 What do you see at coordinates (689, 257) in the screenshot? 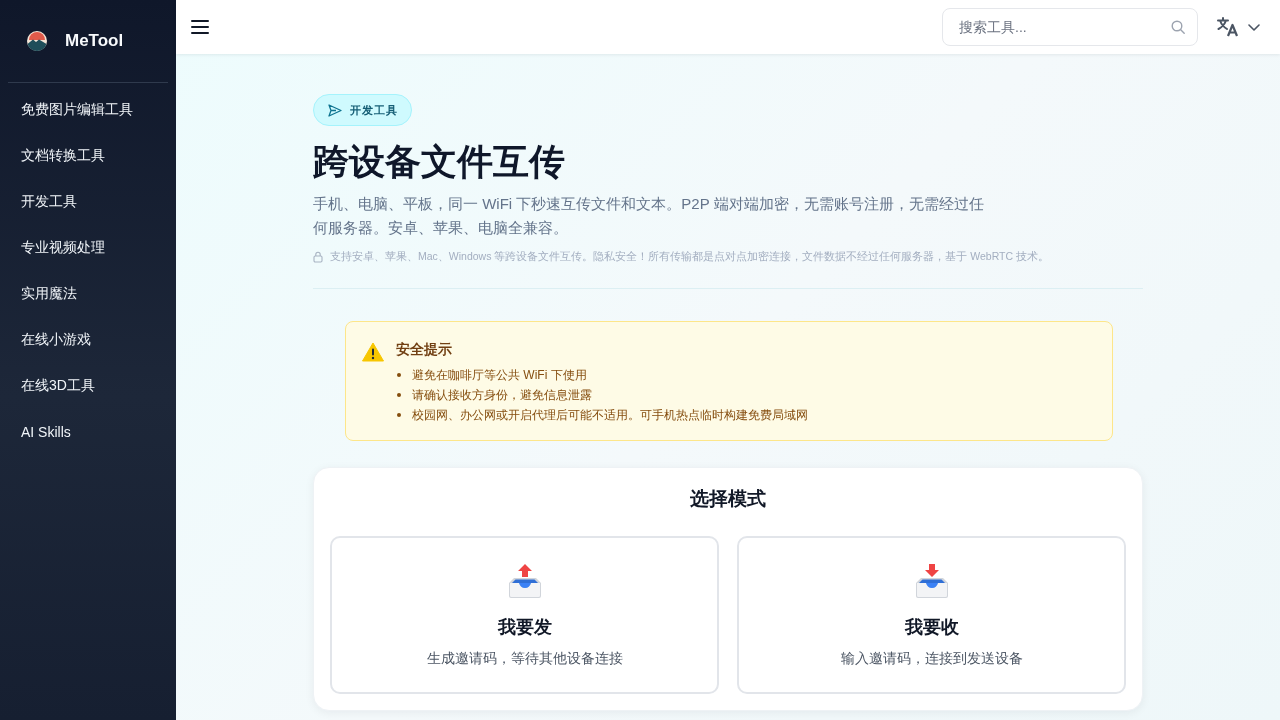
I see `privacy-note: 支持安卓、苹果、Mac、Windows 等跨设备文件互传。隐私安全！所有传输都是点对点加密连接，文件数据不经过任何服务器，基于 WebRTC 技术。` at bounding box center [689, 257].